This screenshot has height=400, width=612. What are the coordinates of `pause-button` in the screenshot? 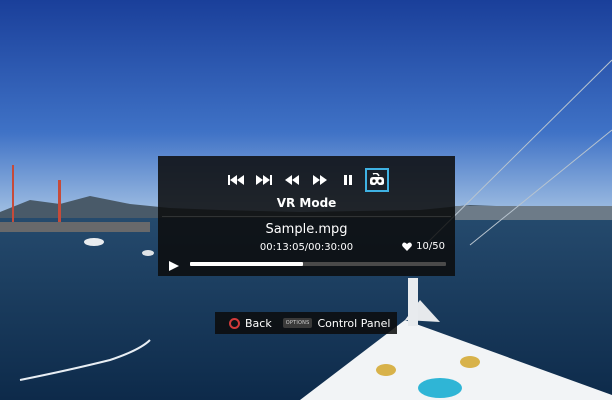 It's located at (348, 180).